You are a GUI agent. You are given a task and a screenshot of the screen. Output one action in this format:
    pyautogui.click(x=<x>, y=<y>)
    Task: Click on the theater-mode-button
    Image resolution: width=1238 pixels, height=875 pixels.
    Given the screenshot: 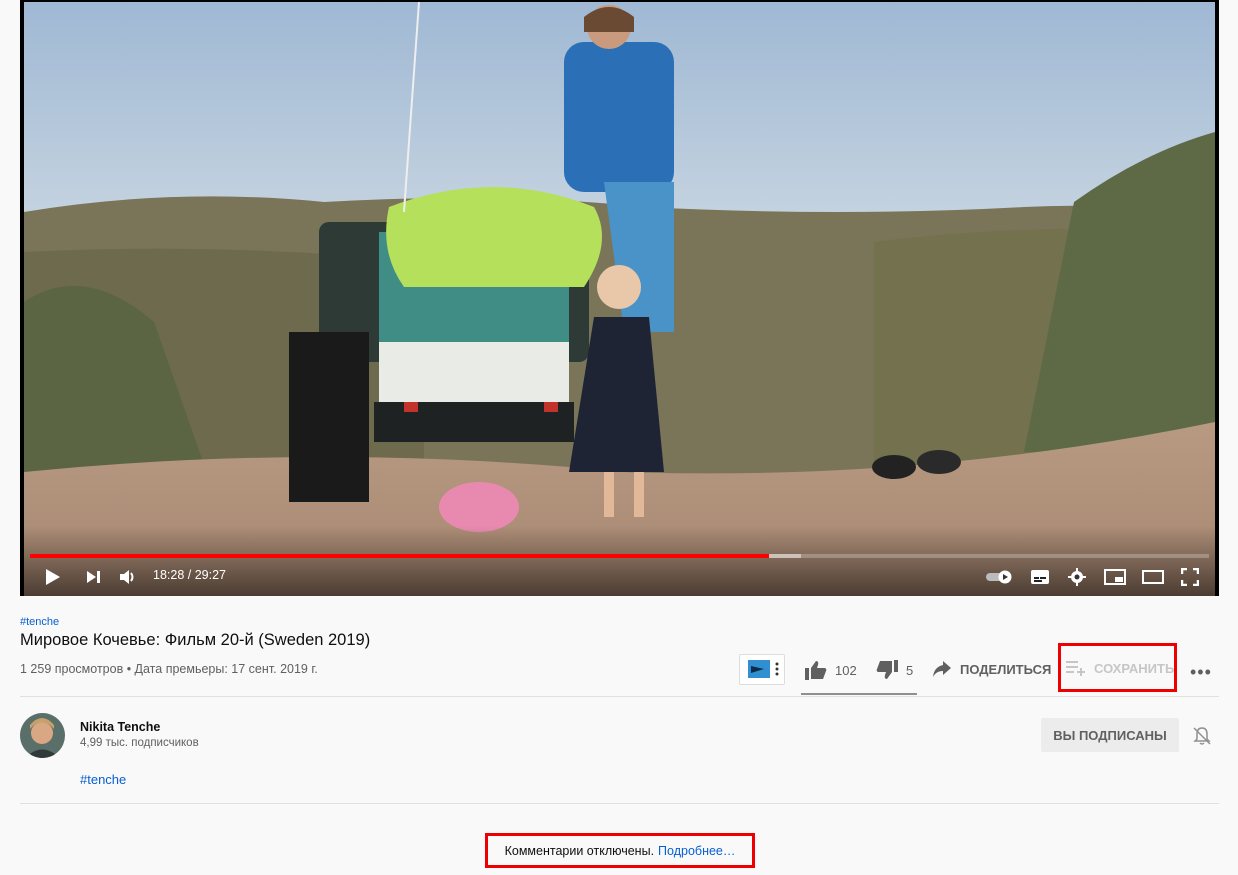 What is the action you would take?
    pyautogui.click(x=1153, y=577)
    